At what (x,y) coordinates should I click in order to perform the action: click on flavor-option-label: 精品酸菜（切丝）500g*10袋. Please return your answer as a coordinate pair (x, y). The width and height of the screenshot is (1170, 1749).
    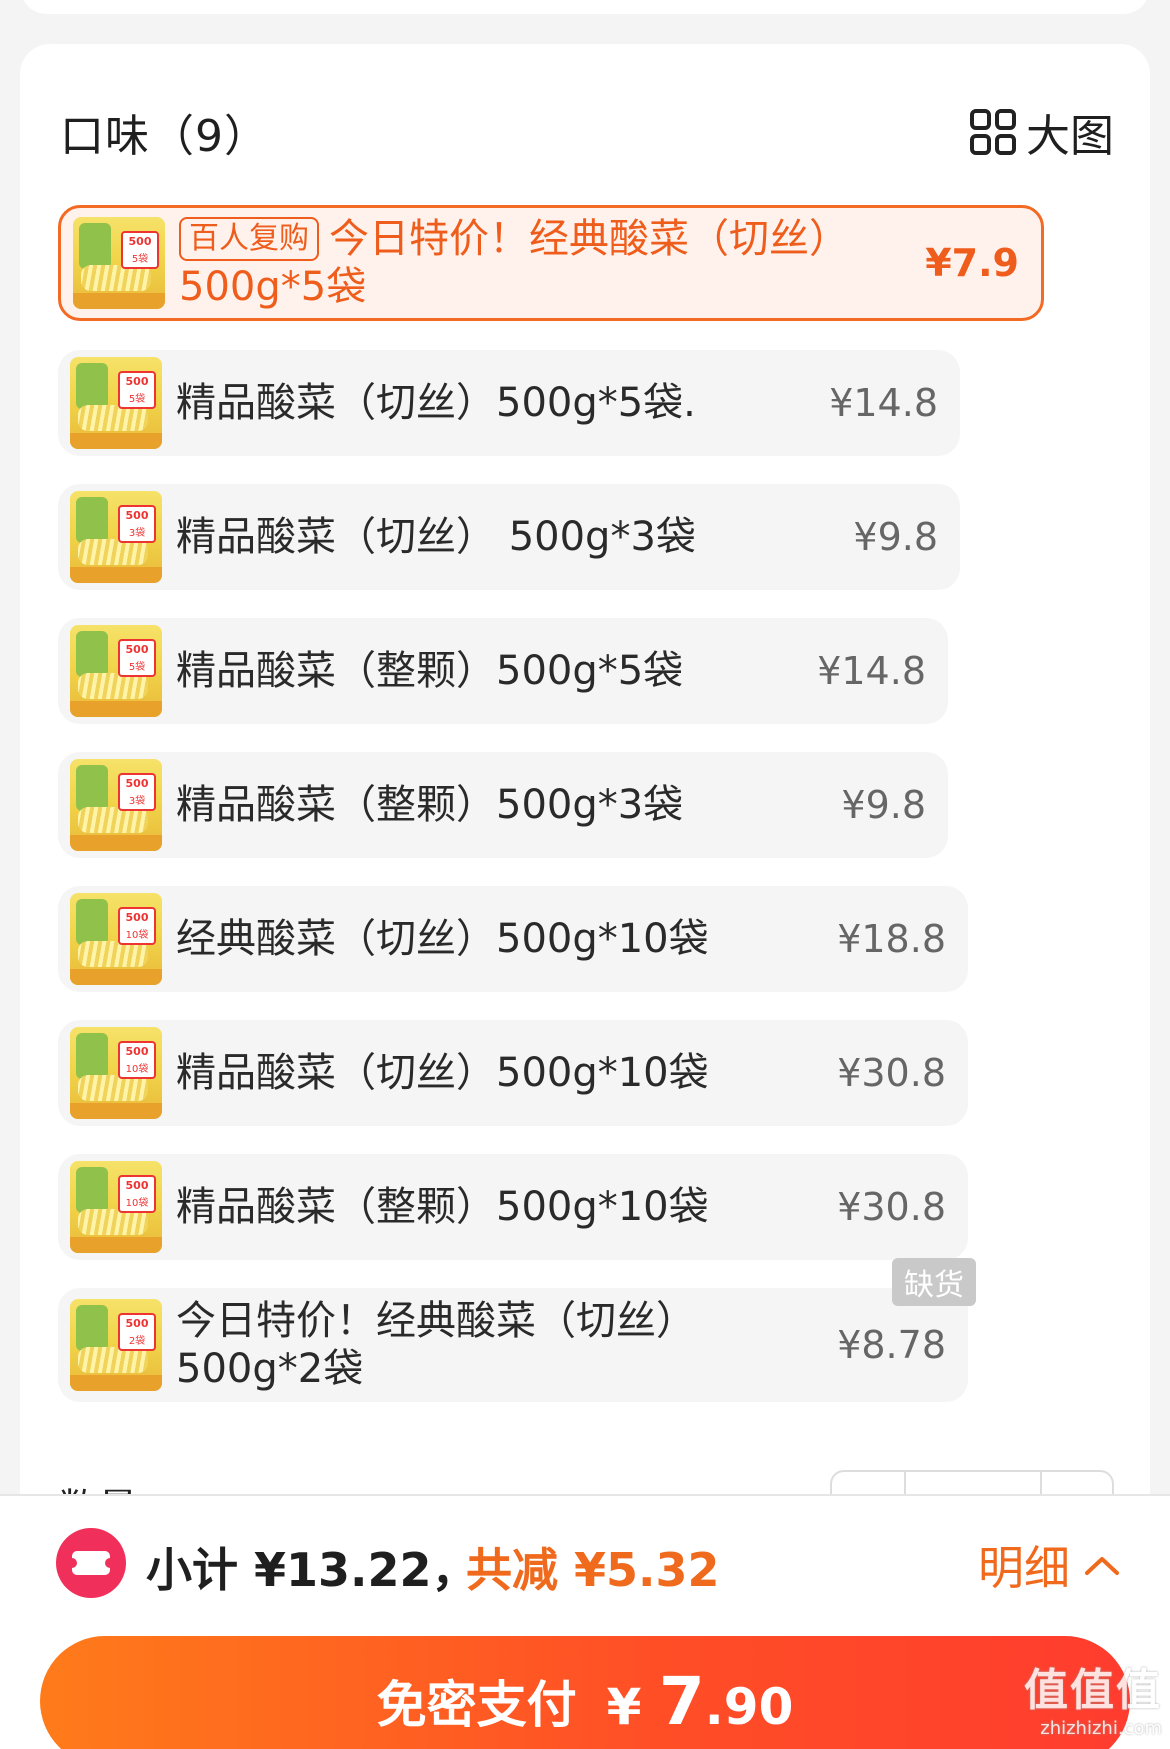
    Looking at the image, I should click on (442, 1073).